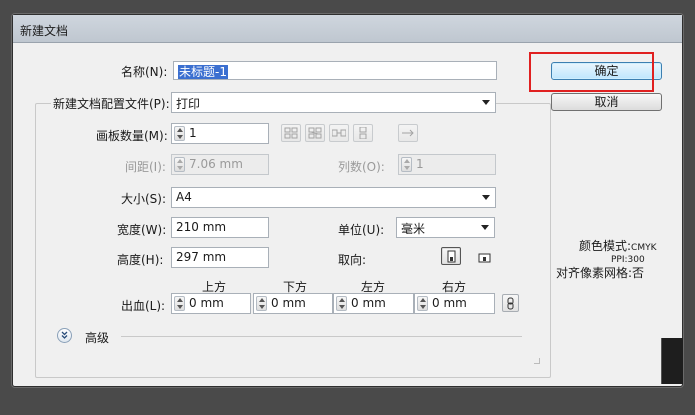 Image resolution: width=695 pixels, height=415 pixels. I want to click on landscape-icon, so click(484, 256).